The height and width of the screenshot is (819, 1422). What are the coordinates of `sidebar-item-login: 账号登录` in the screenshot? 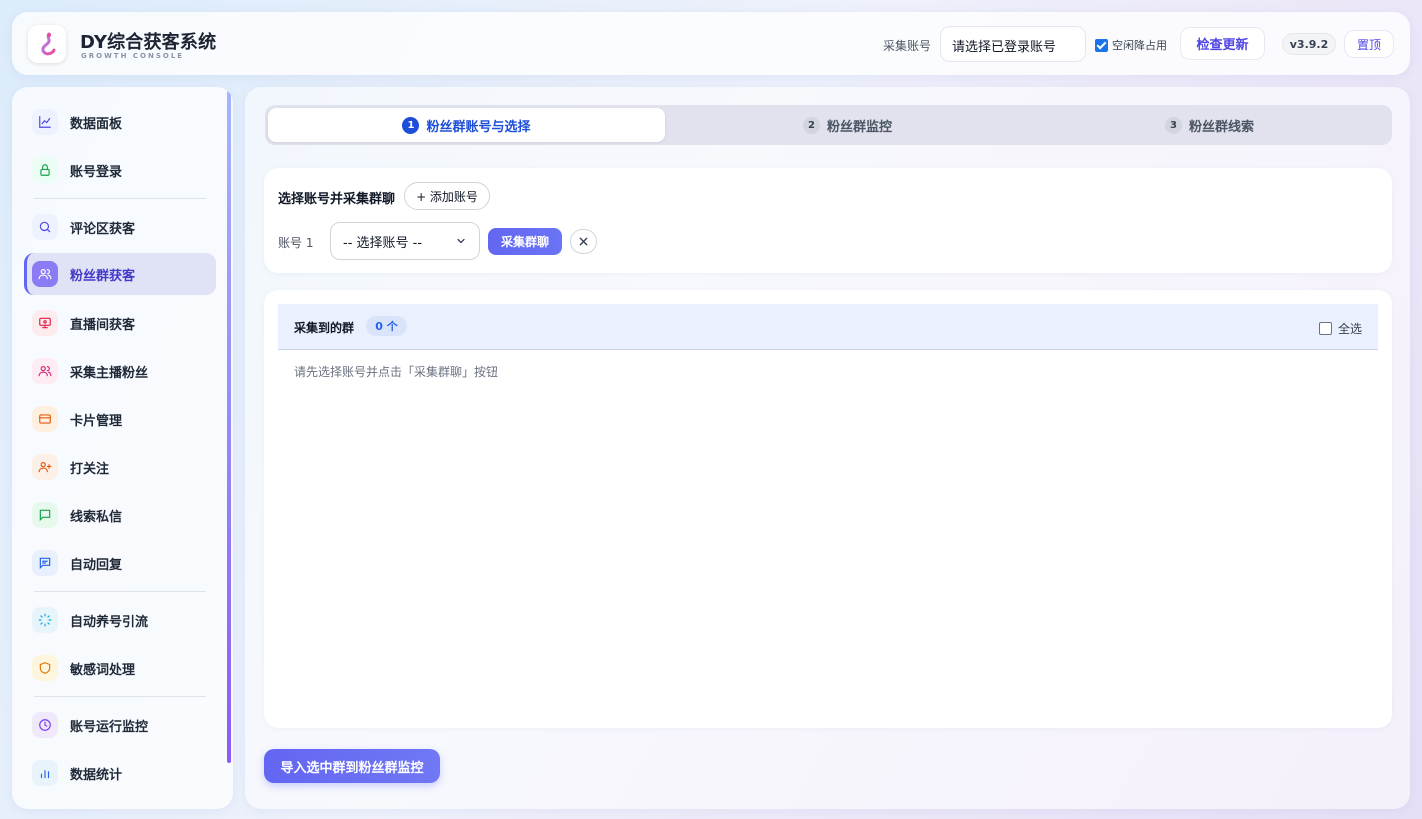 It's located at (120, 170).